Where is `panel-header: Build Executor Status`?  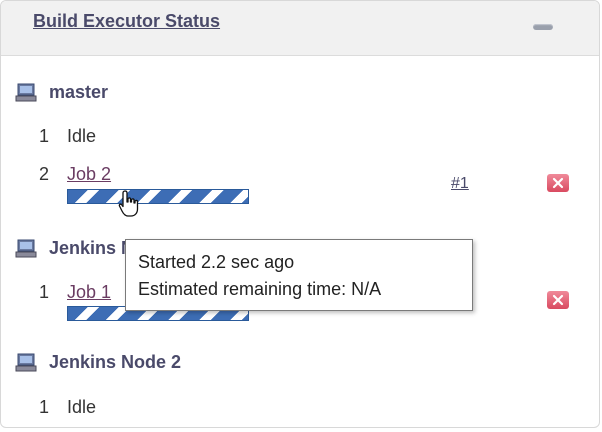
panel-header: Build Executor Status is located at coordinates (300, 28).